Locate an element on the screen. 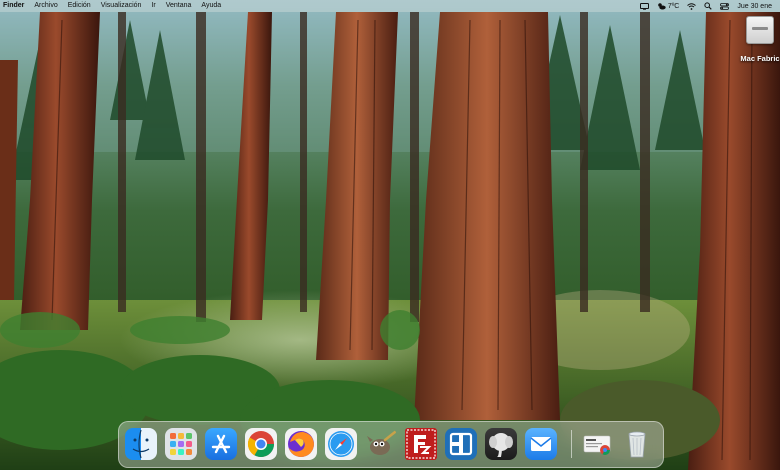  dock-chrome is located at coordinates (261, 444).